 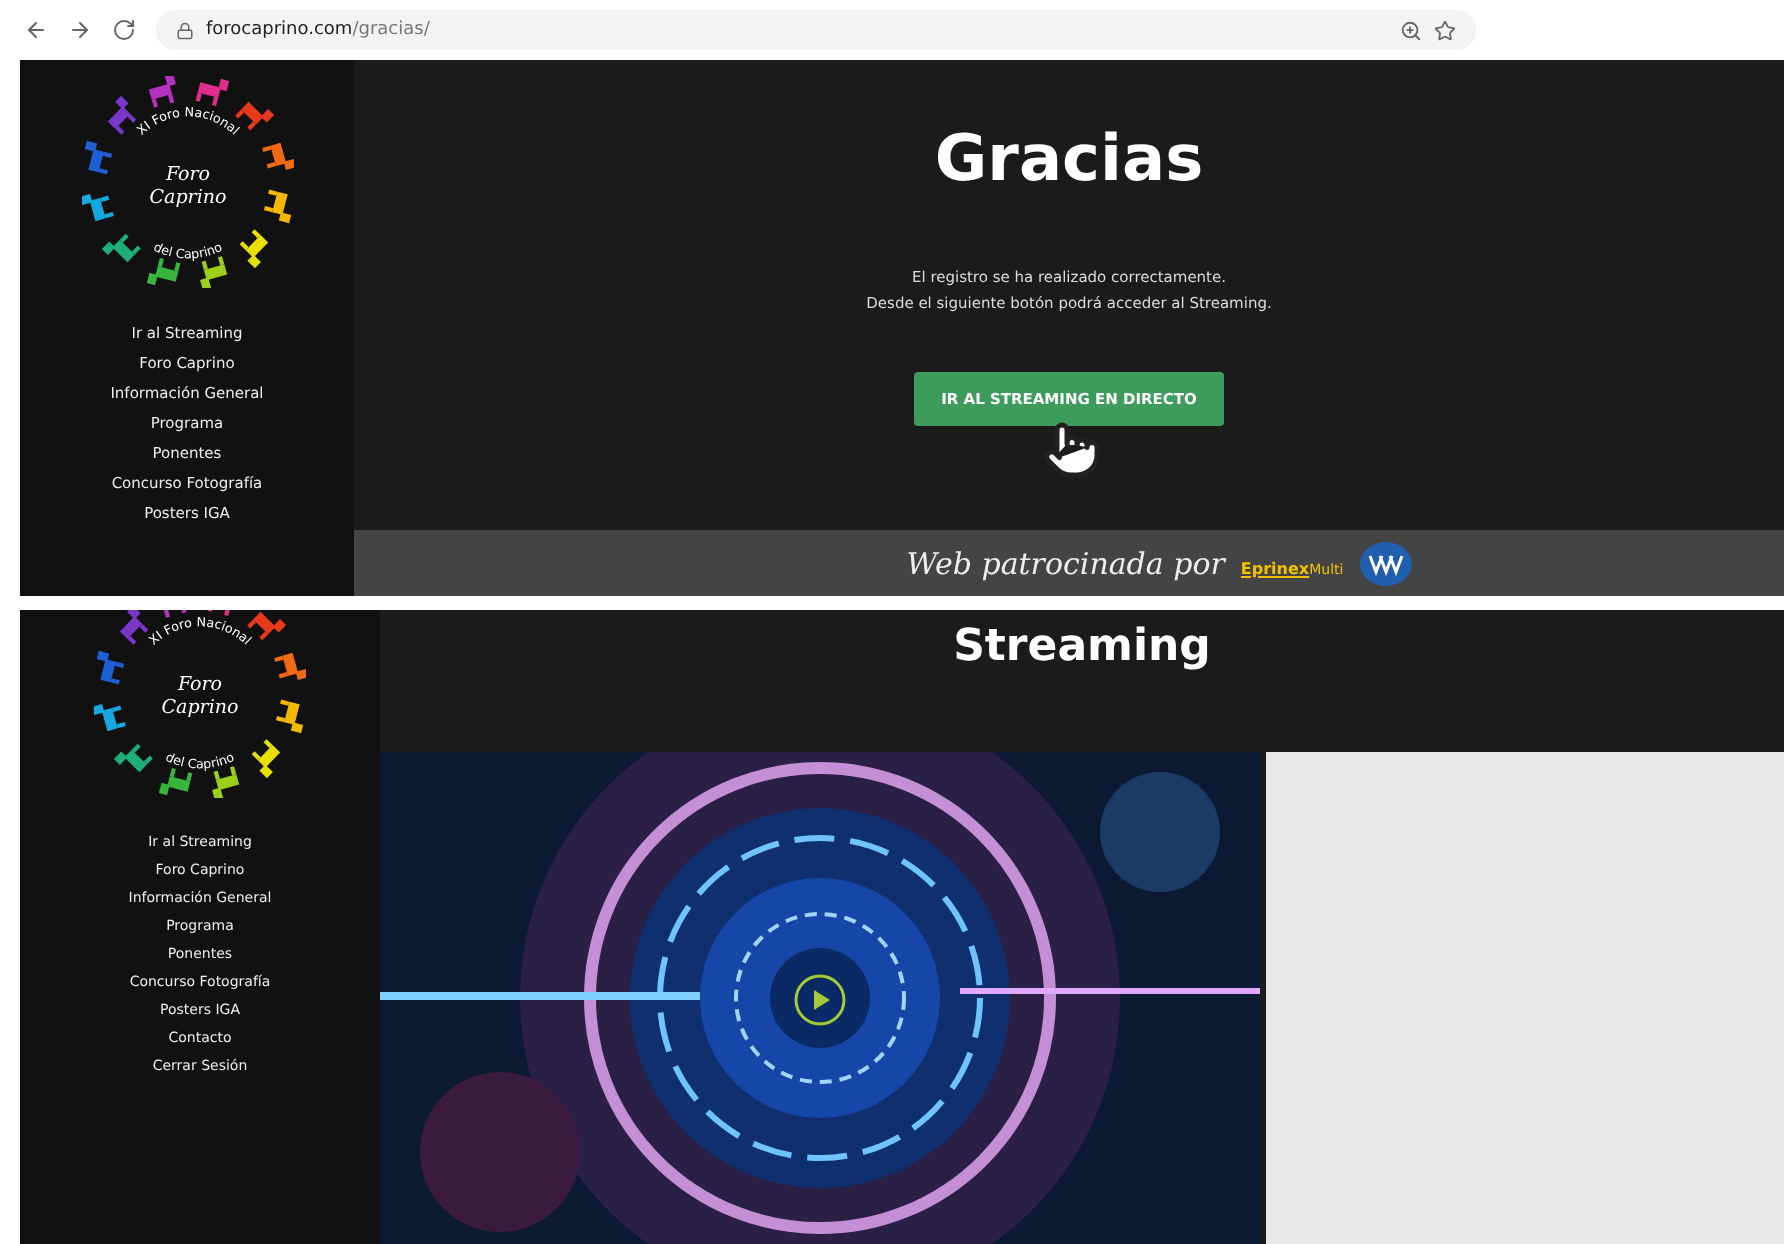 I want to click on url-text: forocaprino.com/gracias/, so click(x=318, y=30).